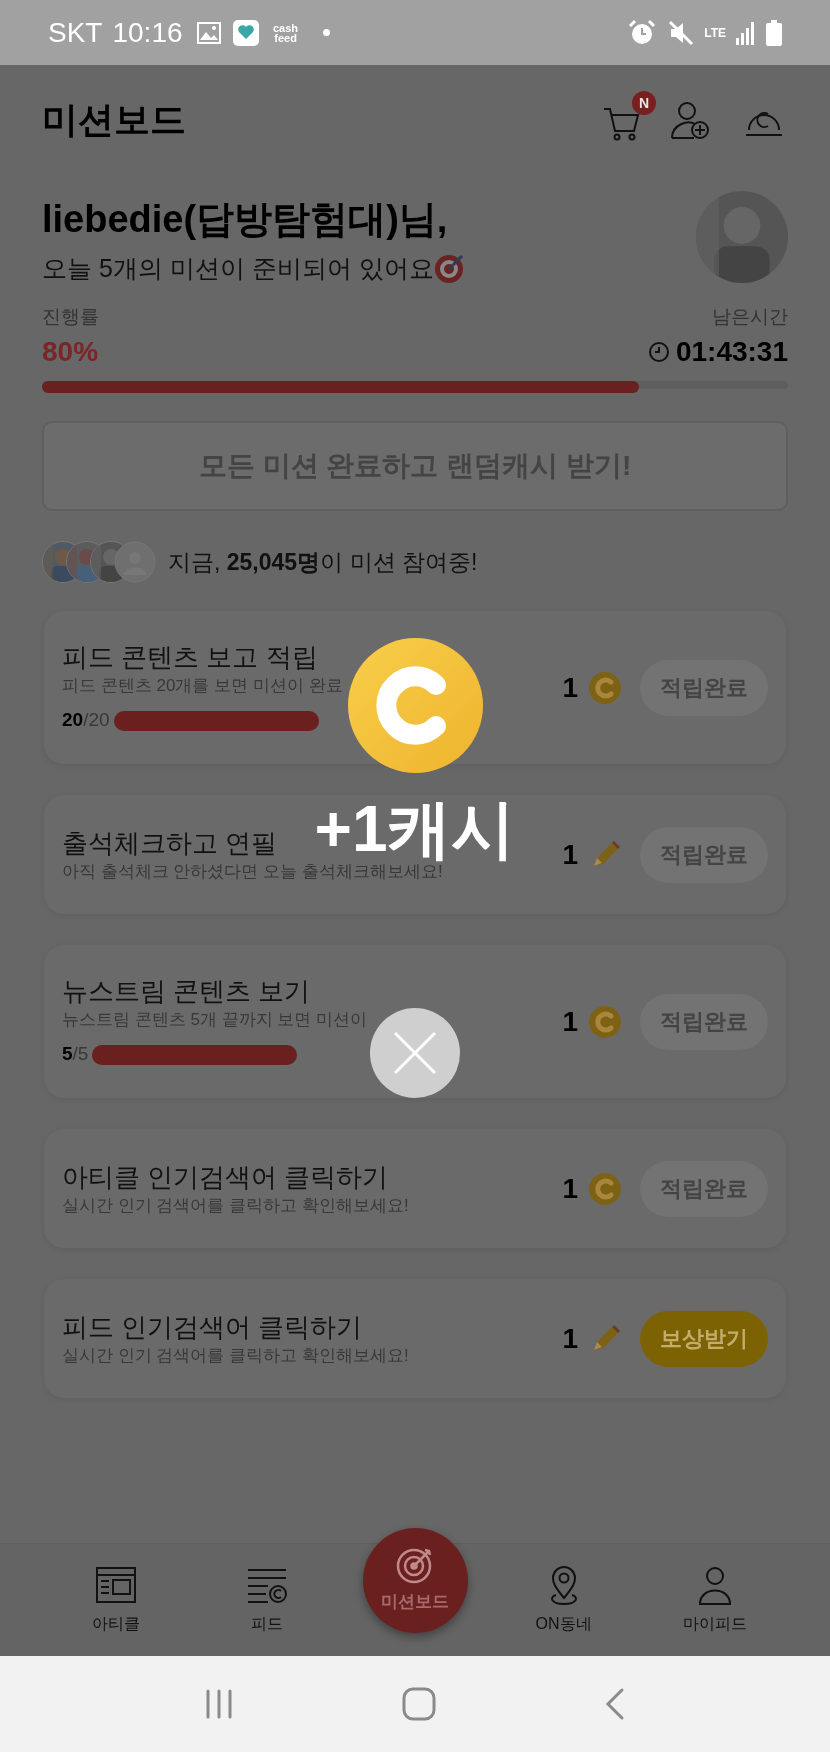 This screenshot has height=1752, width=830. Describe the element at coordinates (615, 1704) in the screenshot. I see `back-icon` at that location.